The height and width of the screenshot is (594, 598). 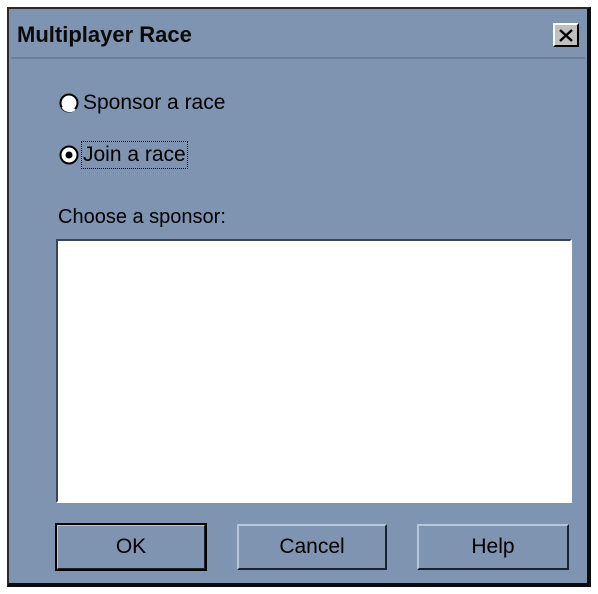 I want to click on sponsor-race-option: Sponsor a race, so click(x=142, y=103).